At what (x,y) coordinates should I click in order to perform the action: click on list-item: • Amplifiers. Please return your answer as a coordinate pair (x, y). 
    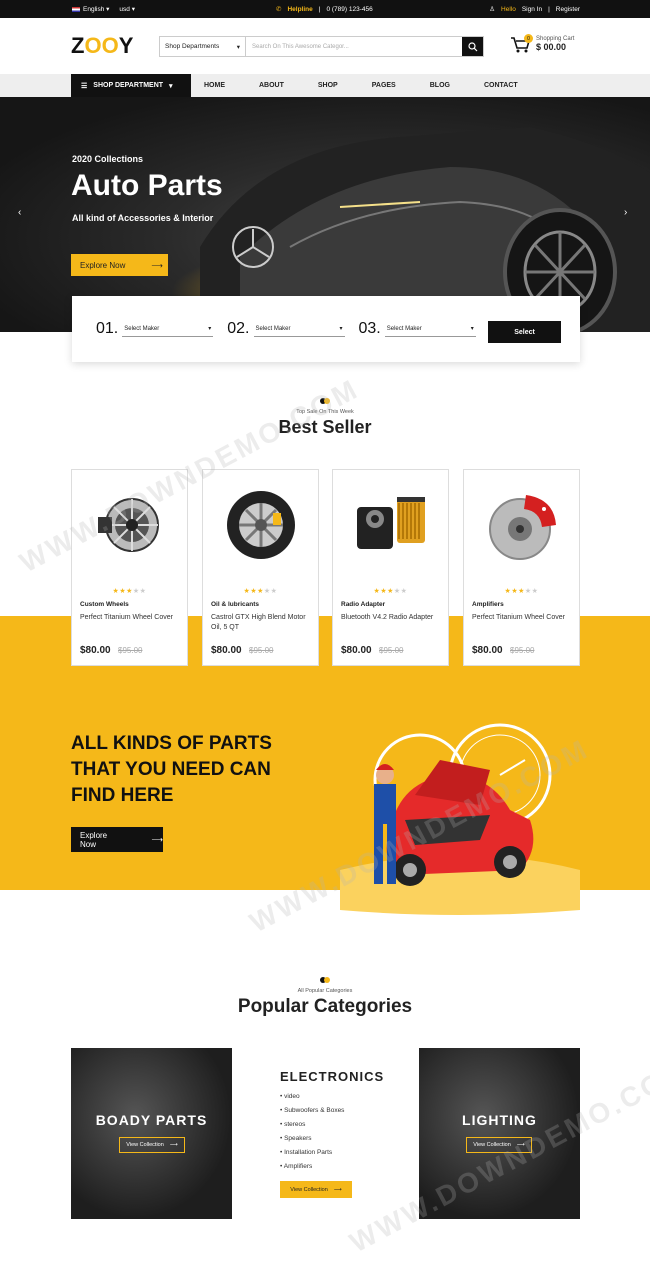
    Looking at the image, I should click on (332, 1166).